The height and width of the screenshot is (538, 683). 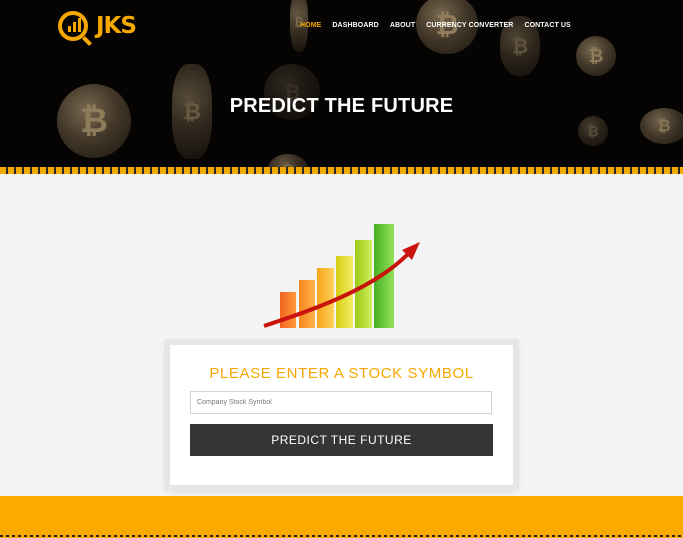 What do you see at coordinates (116, 26) in the screenshot?
I see `logo-text: JKS` at bounding box center [116, 26].